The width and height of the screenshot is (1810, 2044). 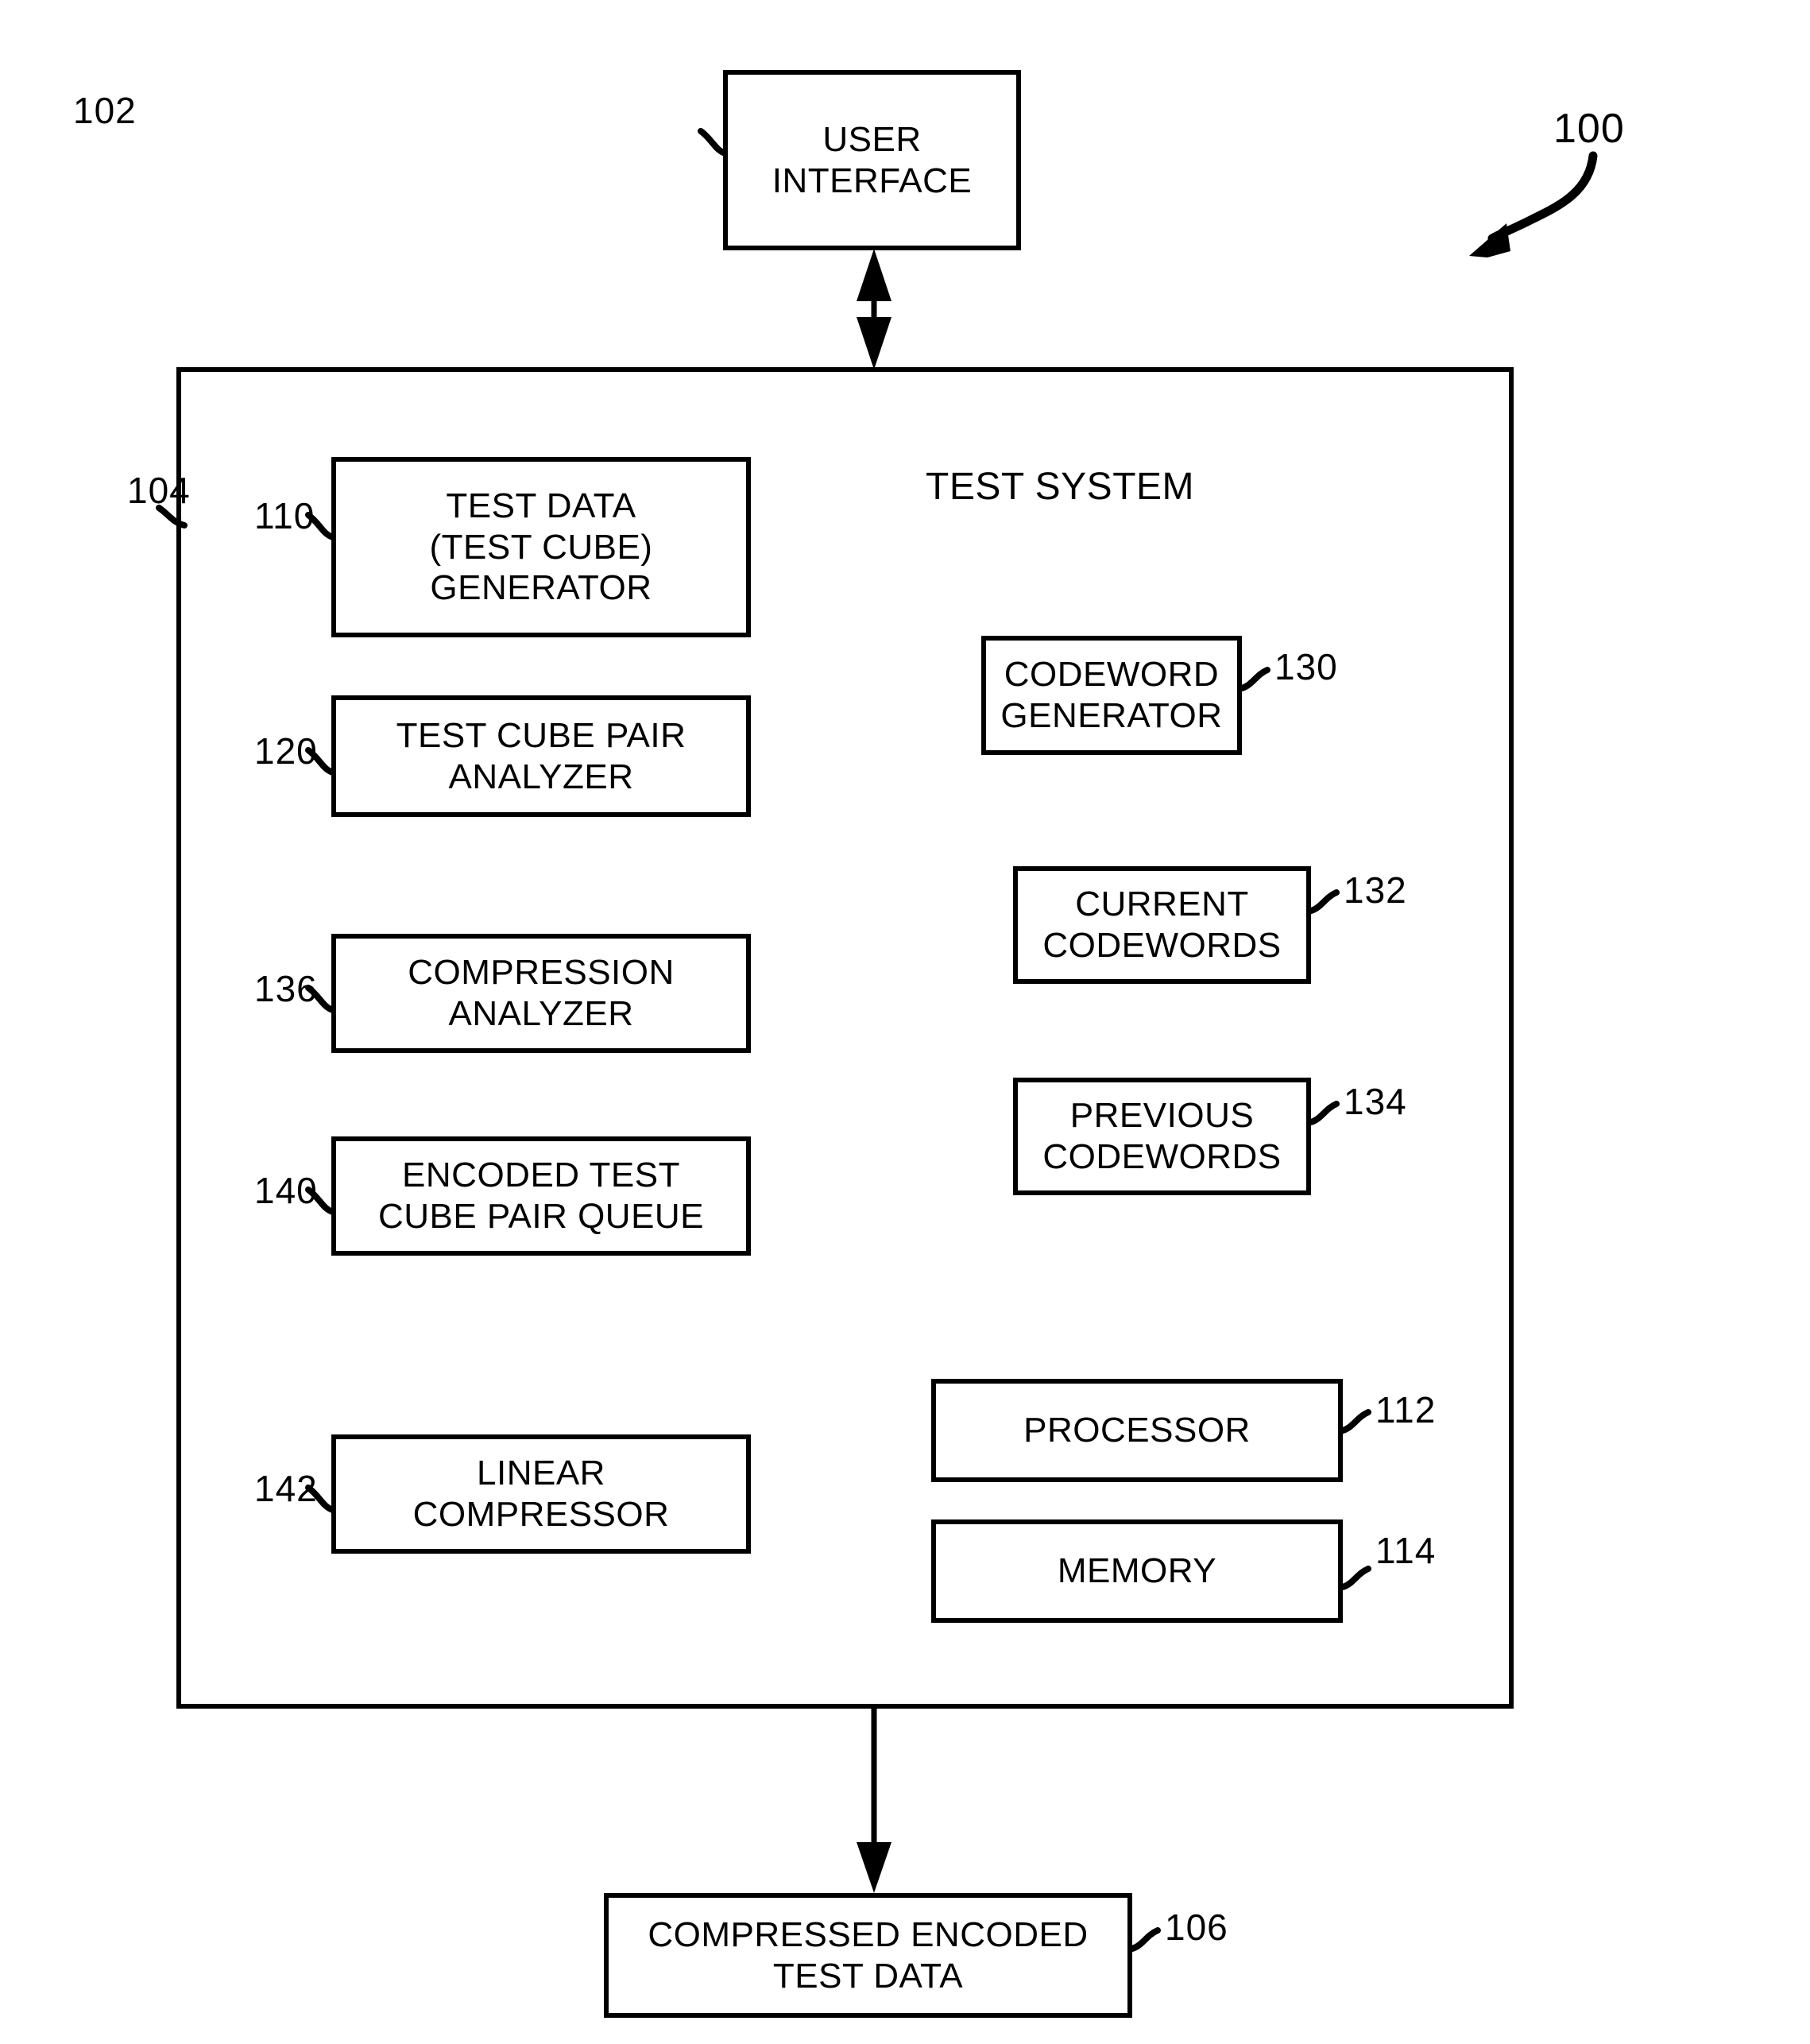 I want to click on encoded-test-cube-pair-queue-label-line-2: CUBE PAIR QUEUE, so click(x=541, y=1216).